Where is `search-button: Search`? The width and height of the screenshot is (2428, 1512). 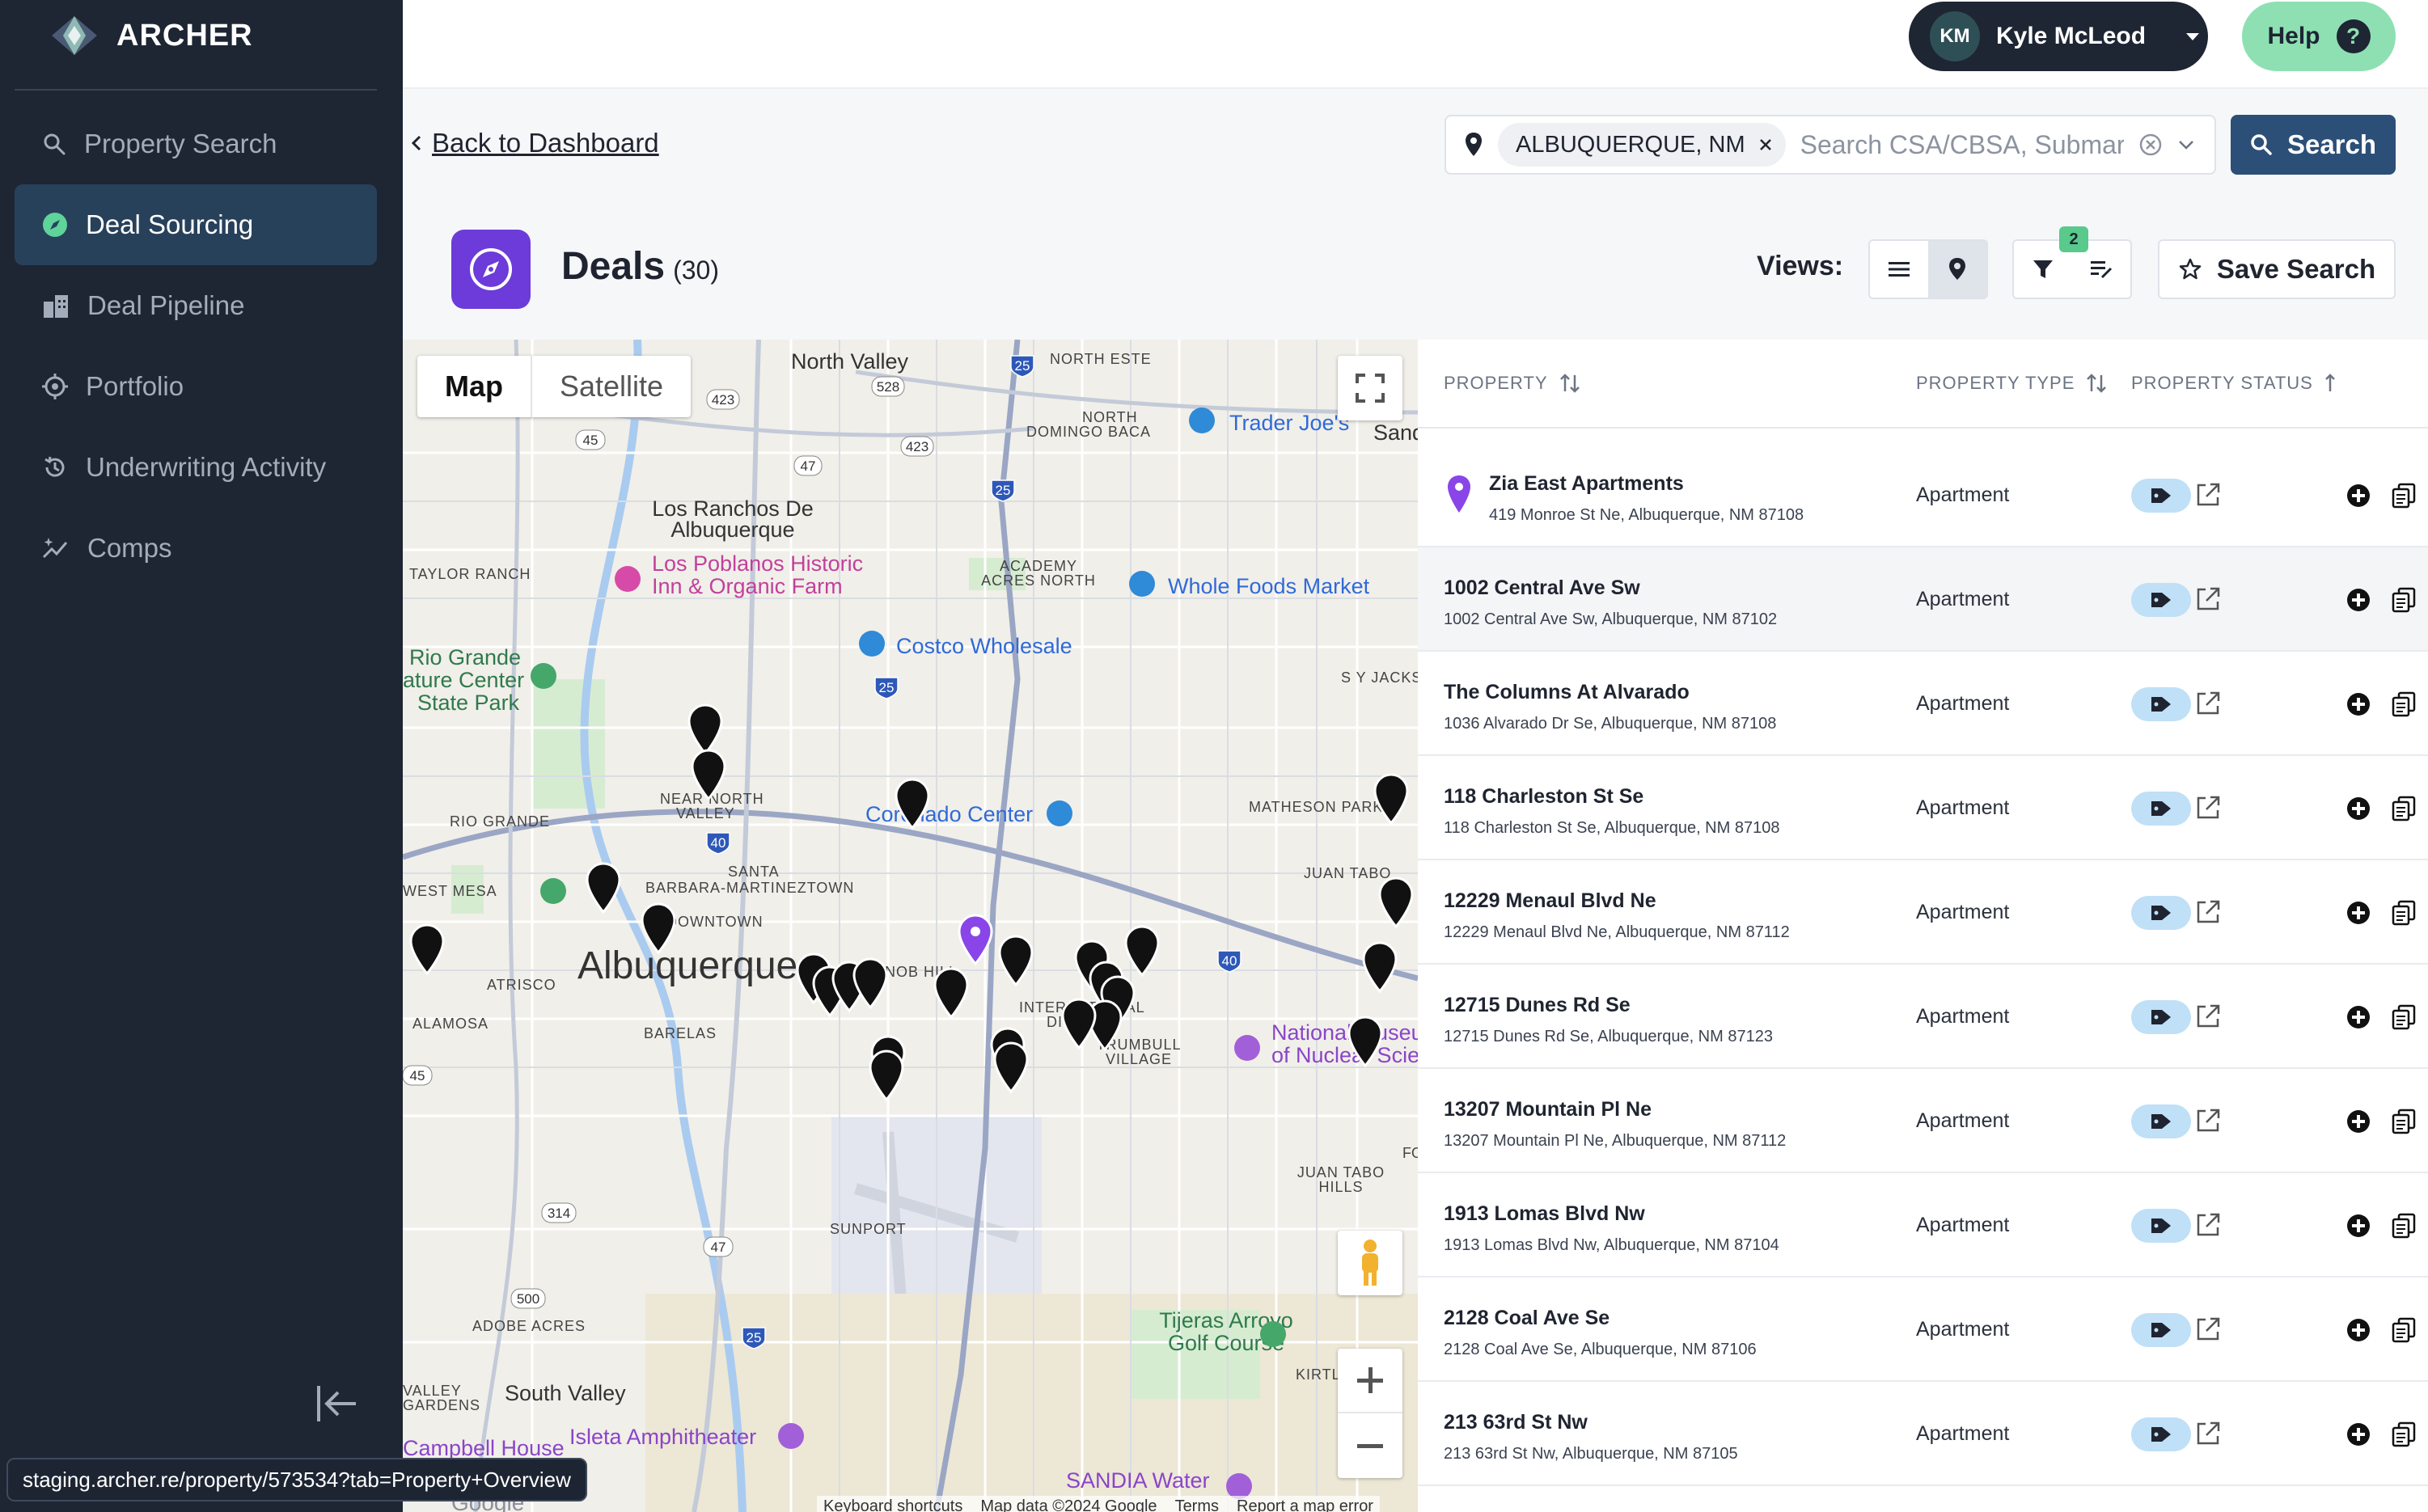
search-button: Search is located at coordinates (2313, 145).